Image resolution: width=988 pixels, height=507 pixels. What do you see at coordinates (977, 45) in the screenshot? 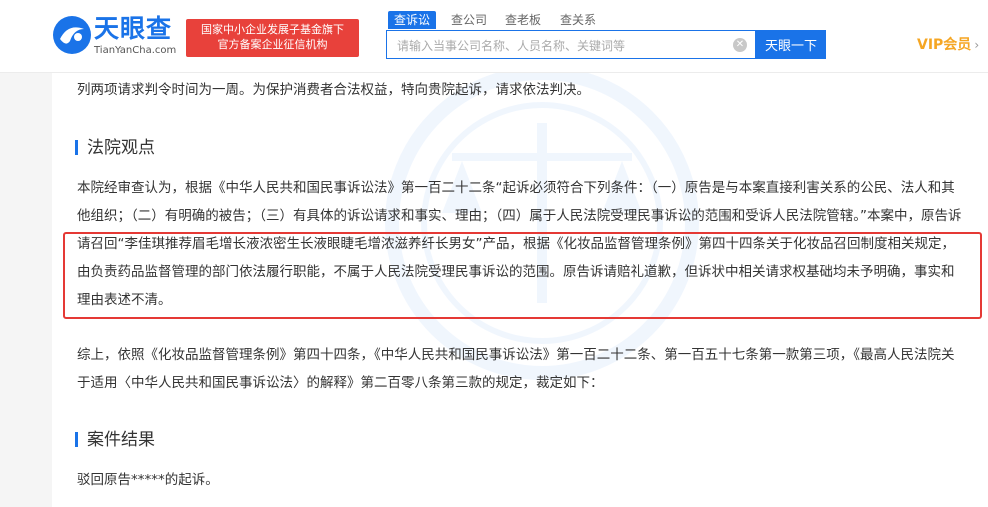
I see `chevron-right-icon: ›` at bounding box center [977, 45].